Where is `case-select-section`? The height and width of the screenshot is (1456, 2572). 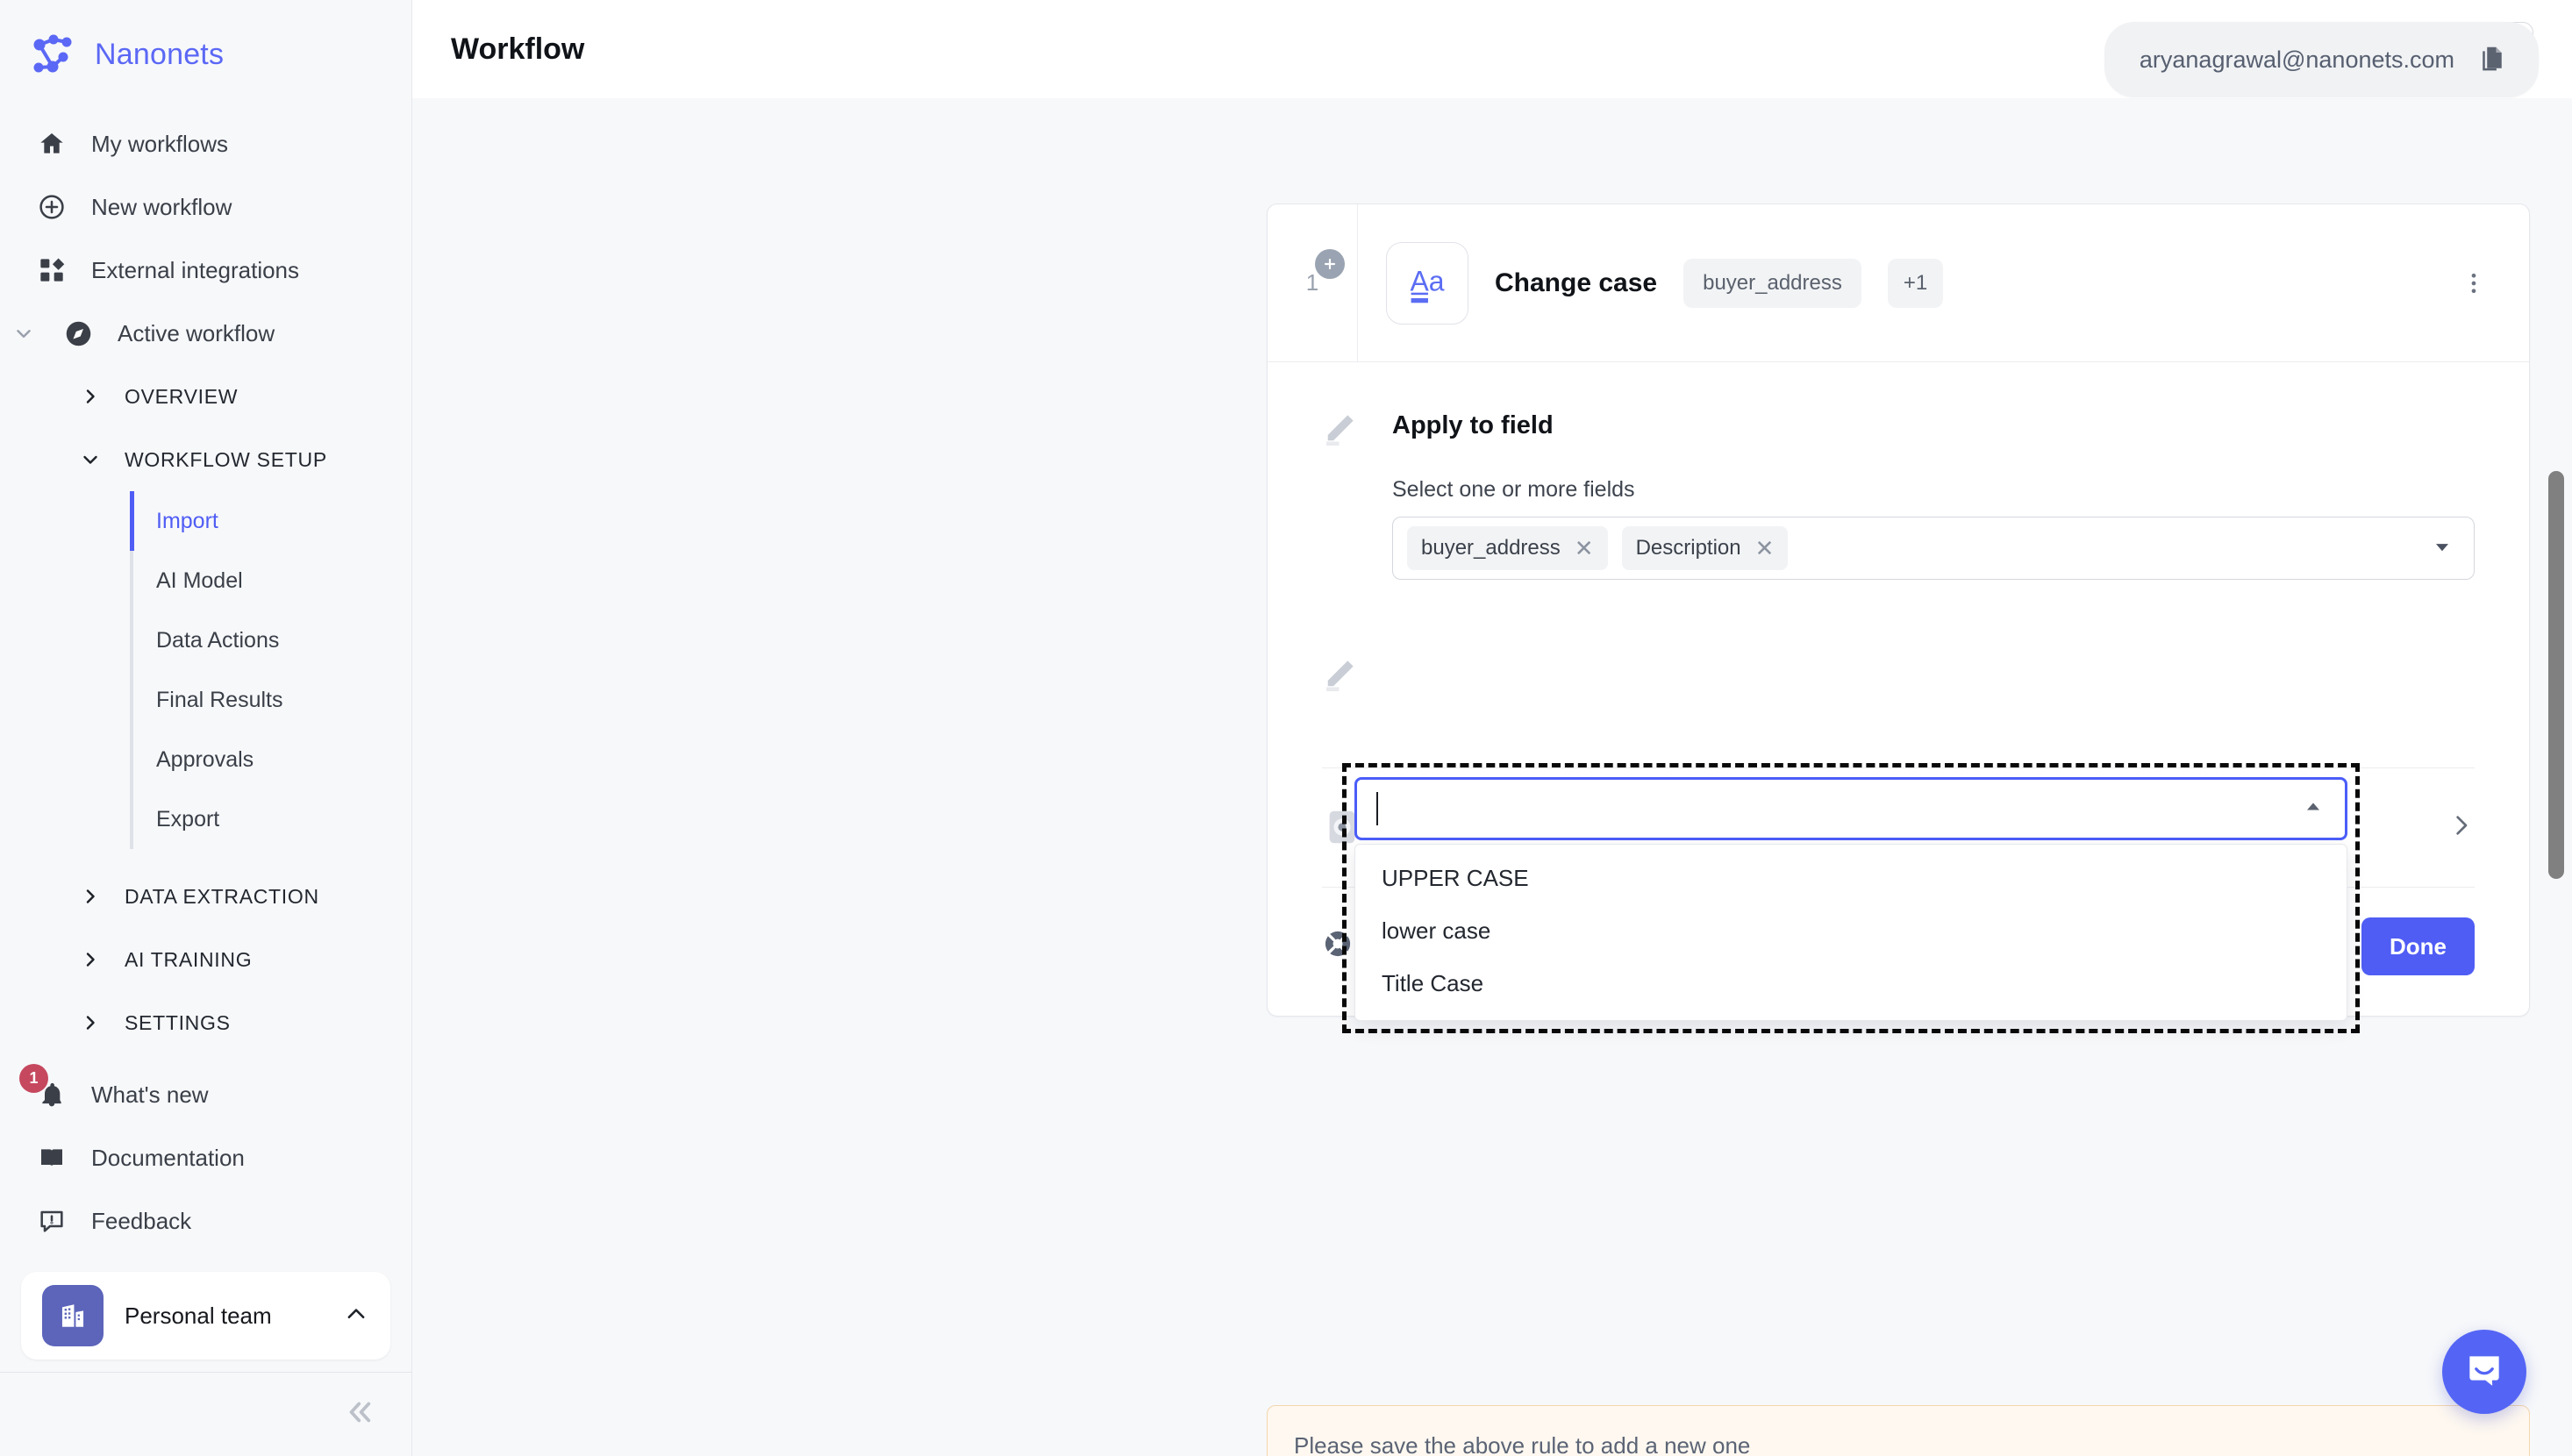
case-select-section is located at coordinates (1898, 645).